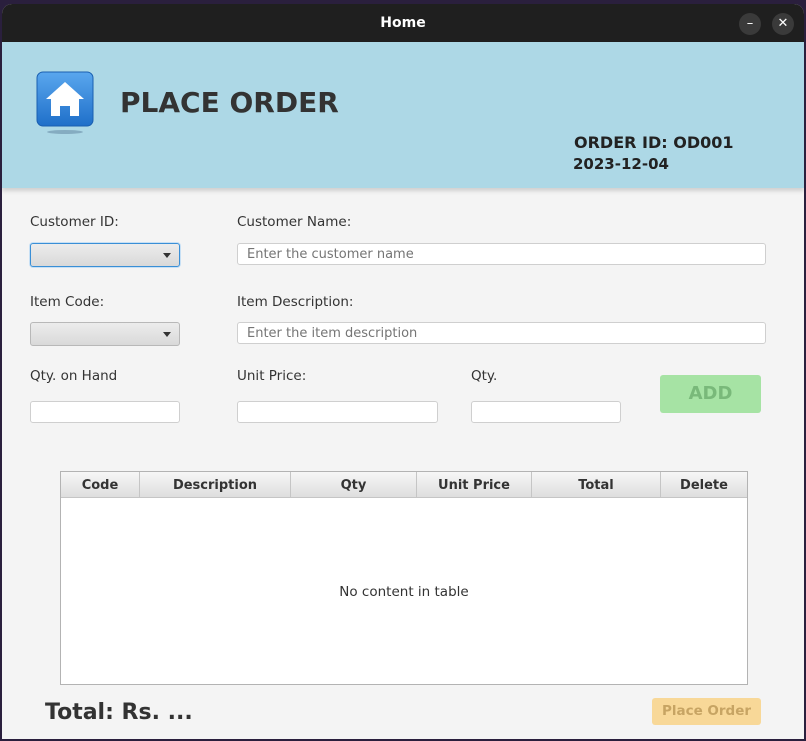 This screenshot has width=806, height=741. What do you see at coordinates (295, 302) in the screenshot?
I see `item-description-label: Item Description:` at bounding box center [295, 302].